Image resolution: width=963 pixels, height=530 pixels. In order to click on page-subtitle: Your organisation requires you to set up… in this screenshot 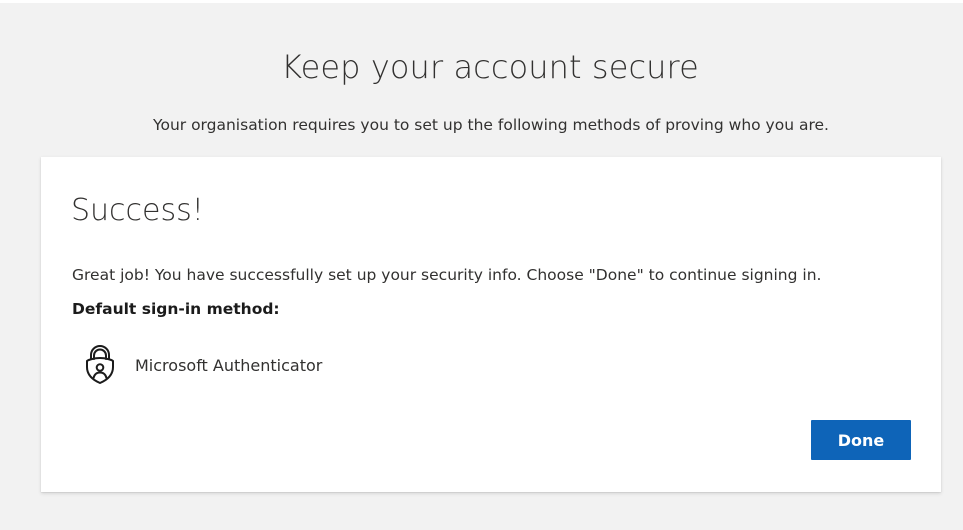, I will do `click(491, 125)`.